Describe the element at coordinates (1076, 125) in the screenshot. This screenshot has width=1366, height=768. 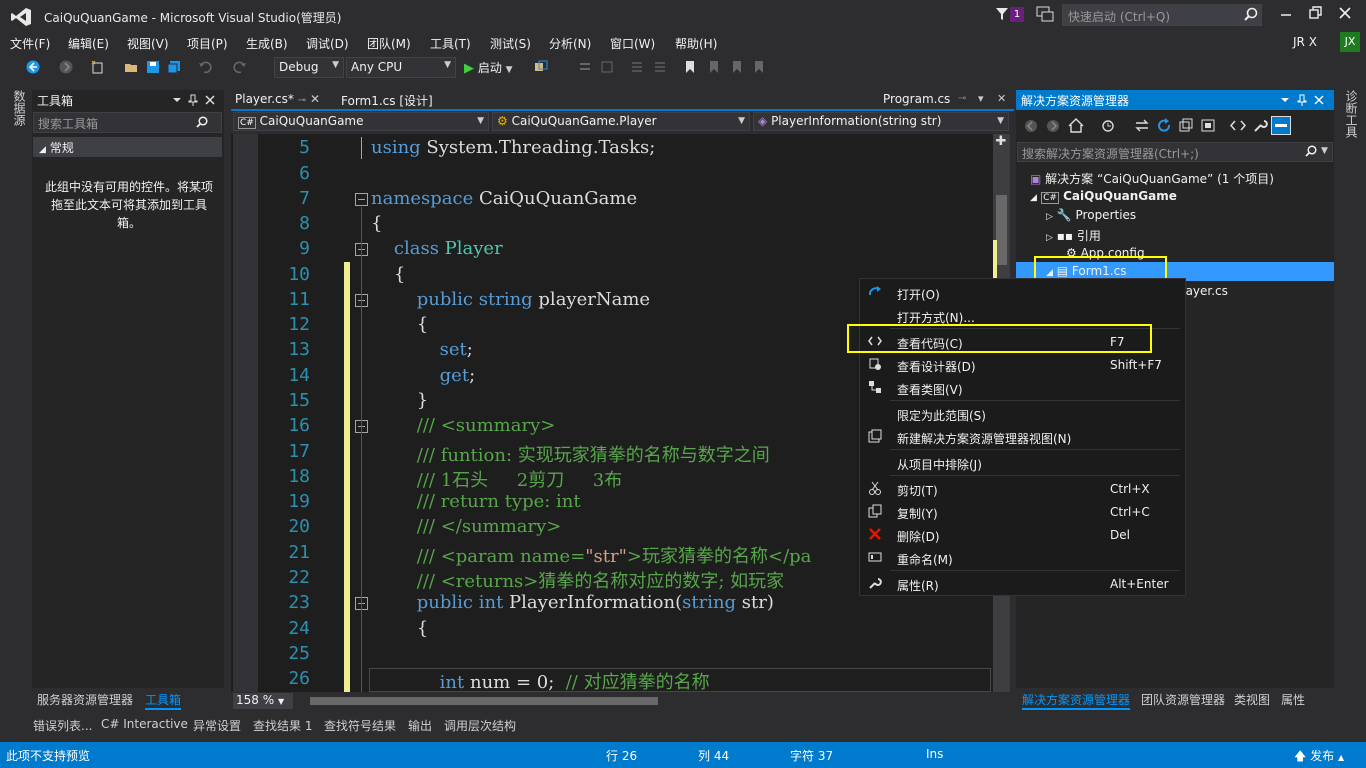
I see `home-icon` at that location.